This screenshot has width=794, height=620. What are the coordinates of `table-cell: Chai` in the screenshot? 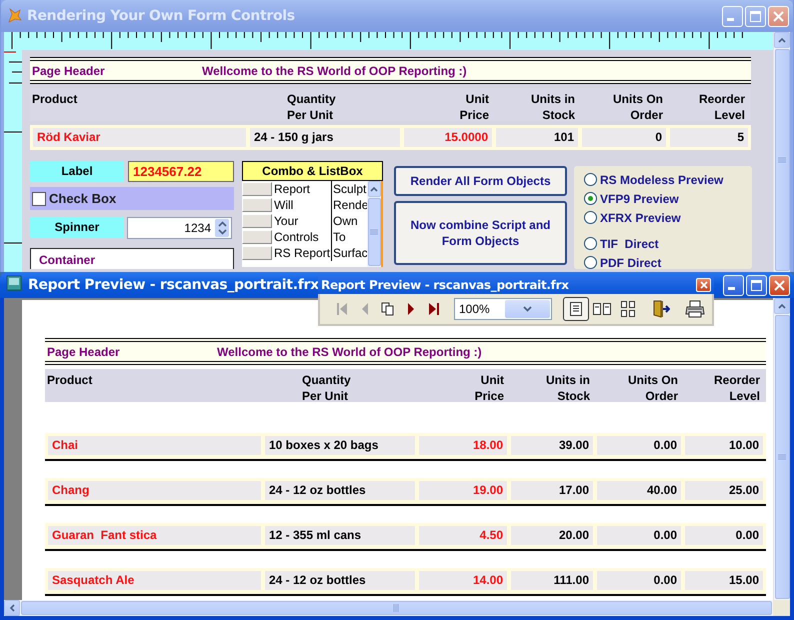 It's located at (154, 445).